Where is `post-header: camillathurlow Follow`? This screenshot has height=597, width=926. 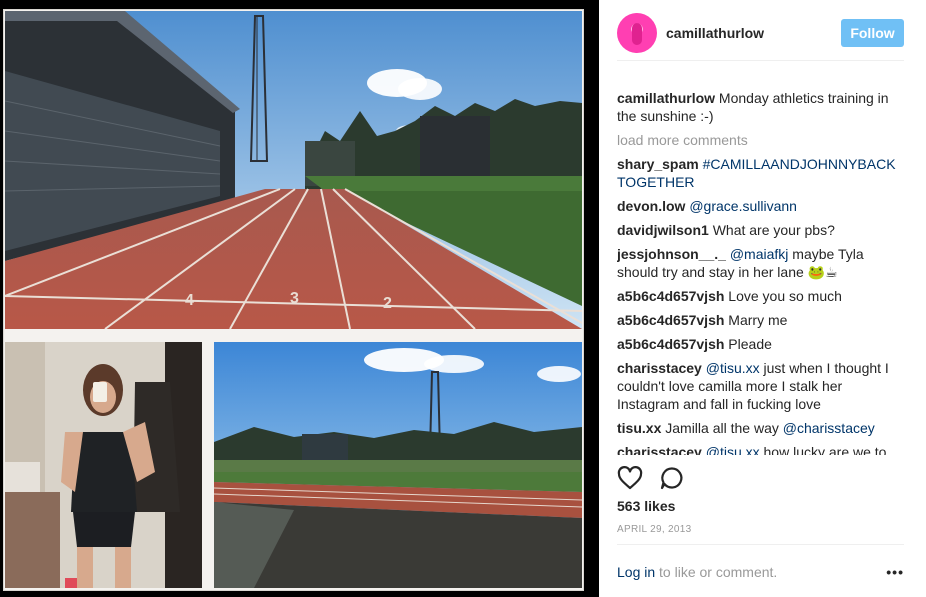
post-header: camillathurlow Follow is located at coordinates (760, 36).